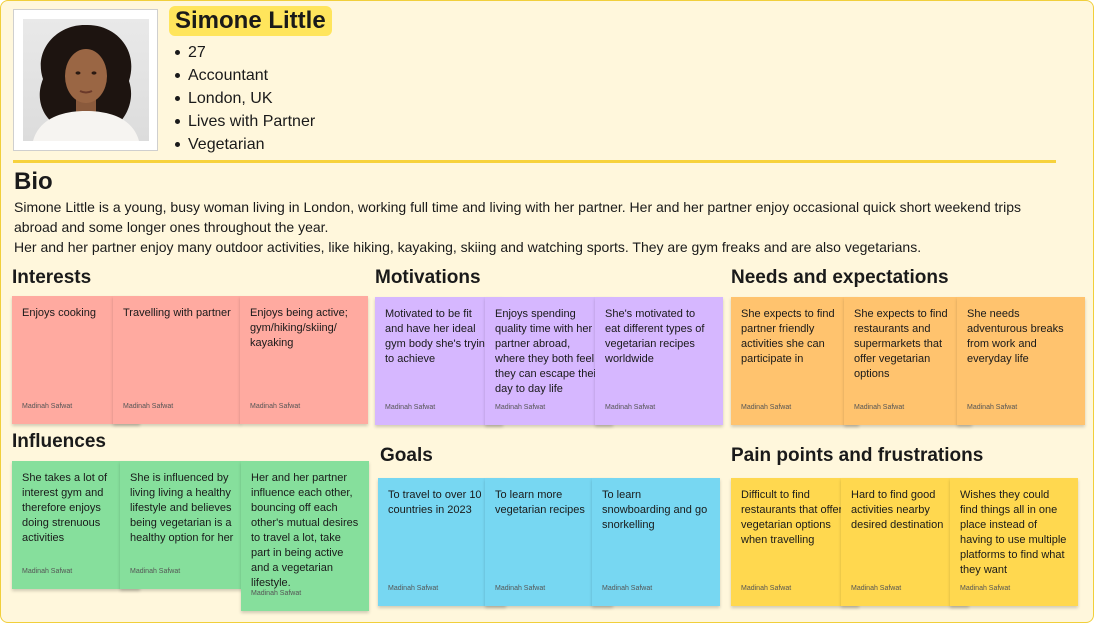 Image resolution: width=1094 pixels, height=623 pixels. I want to click on motivations-heading: Motivations, so click(428, 277).